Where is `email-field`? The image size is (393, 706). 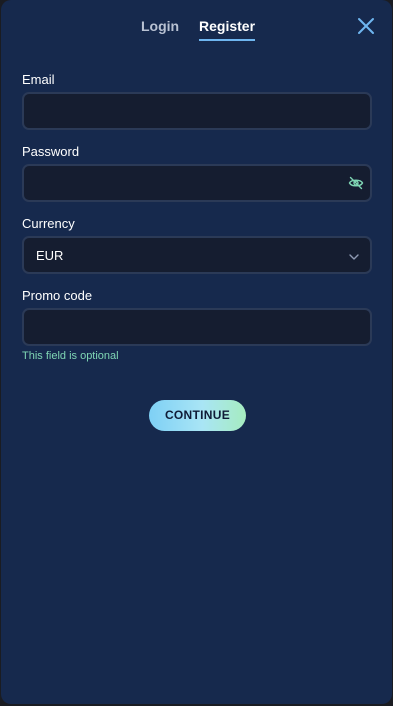
email-field is located at coordinates (197, 111).